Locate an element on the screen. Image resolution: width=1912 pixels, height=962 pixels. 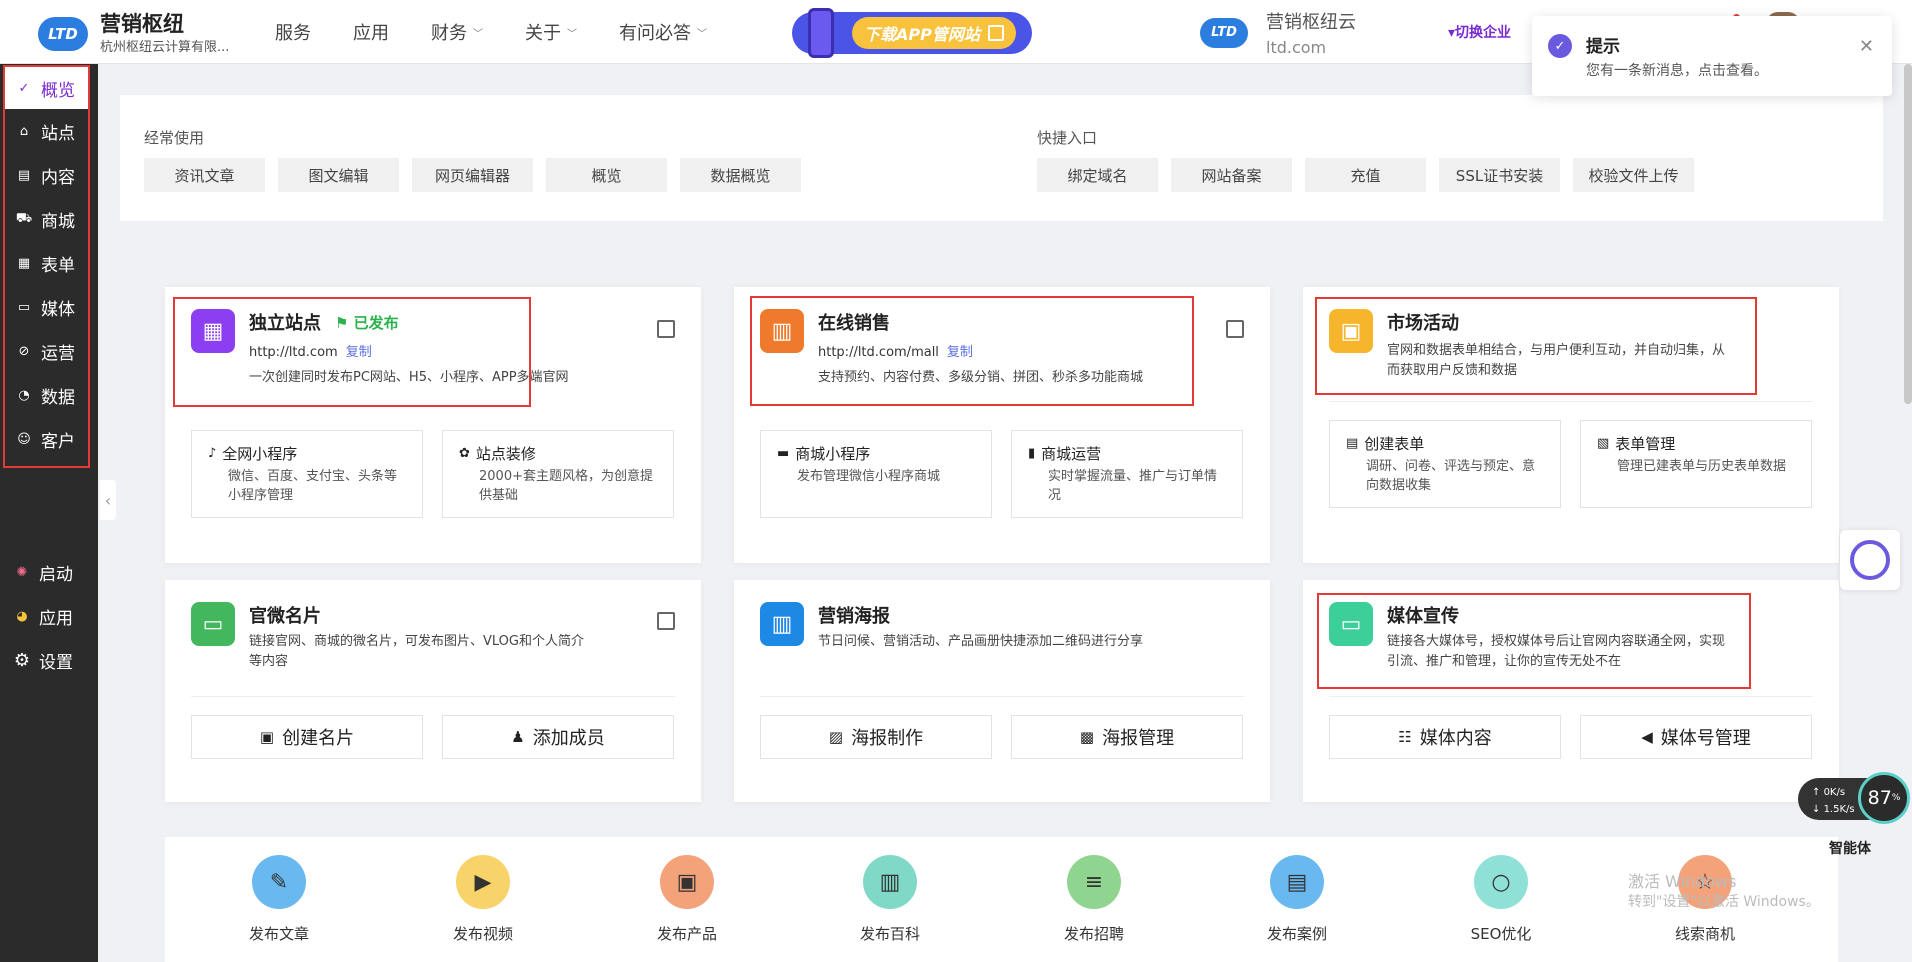
download-app-banner: 下载APP管网站 is located at coordinates (912, 33).